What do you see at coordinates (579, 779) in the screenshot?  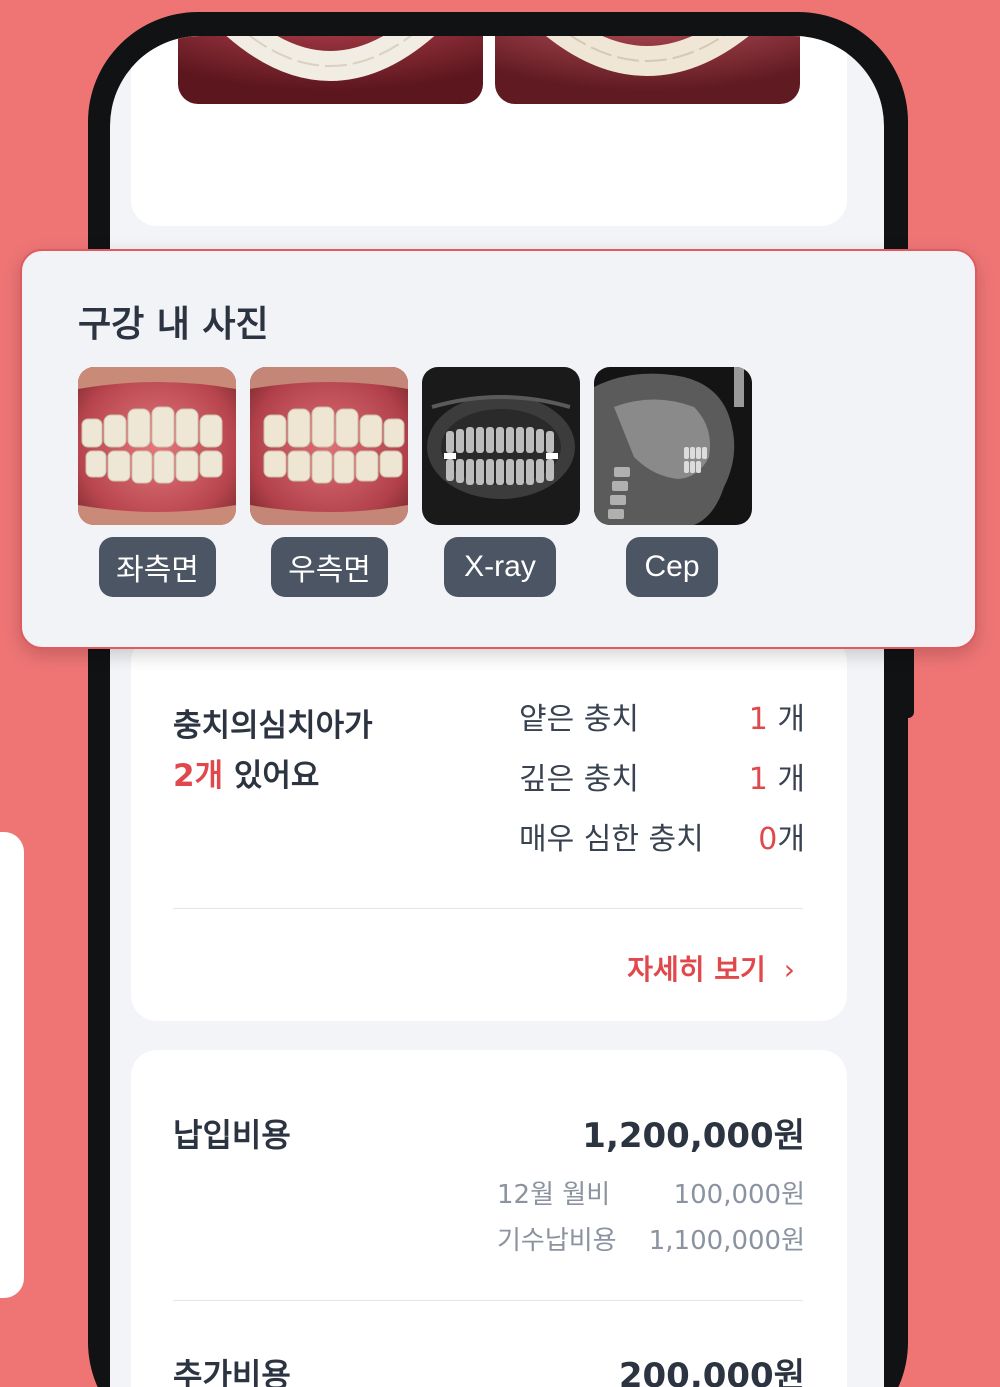 I see `caries-row-label-deep: 깊은 충치` at bounding box center [579, 779].